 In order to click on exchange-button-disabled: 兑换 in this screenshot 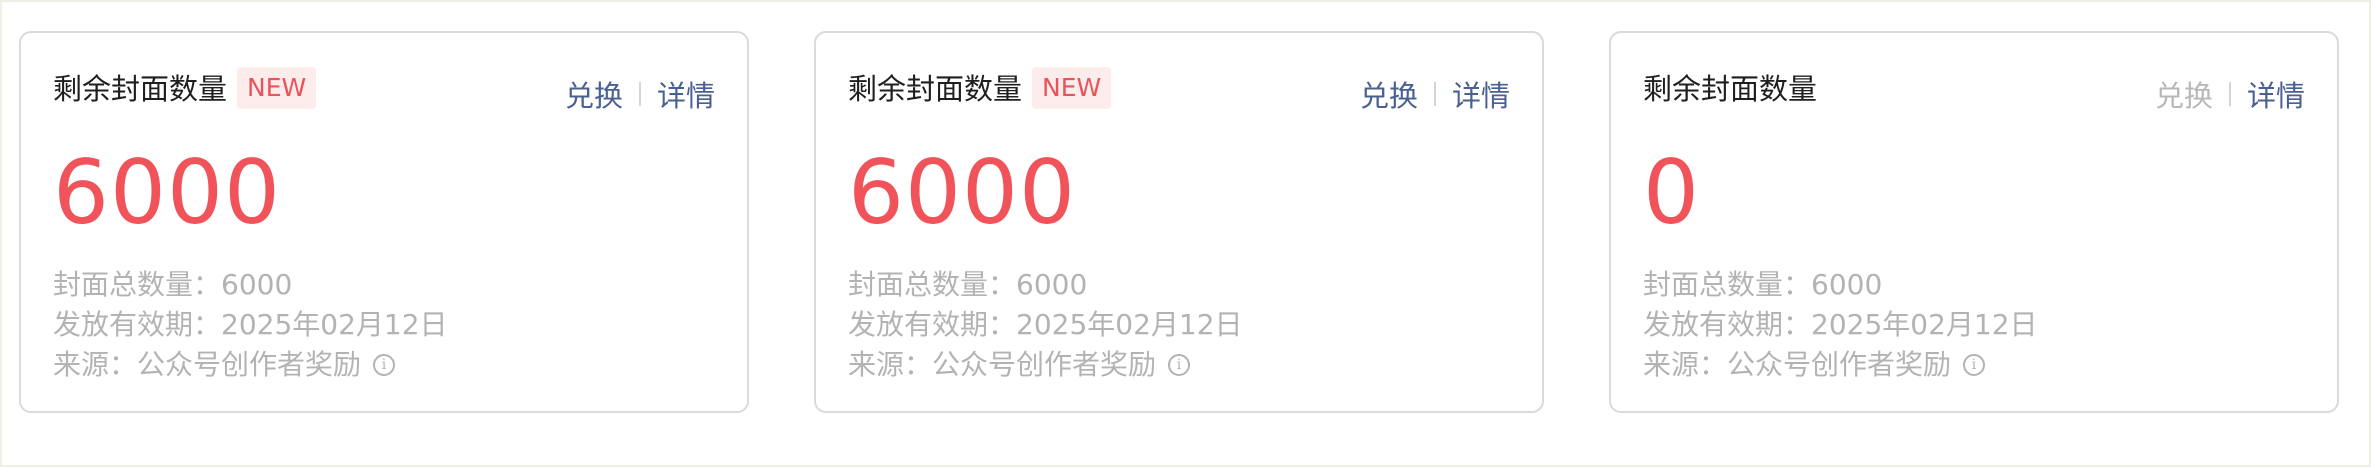, I will do `click(2183, 96)`.